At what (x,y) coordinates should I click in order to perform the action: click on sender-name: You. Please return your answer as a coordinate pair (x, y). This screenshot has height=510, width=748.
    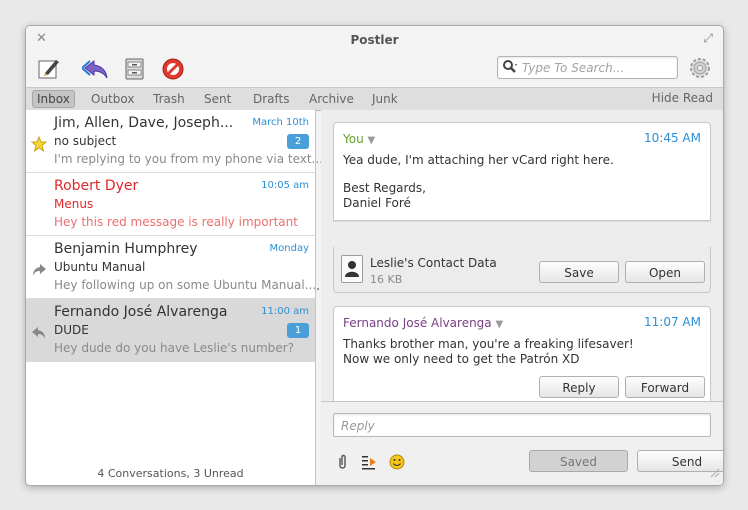
    Looking at the image, I should click on (353, 139).